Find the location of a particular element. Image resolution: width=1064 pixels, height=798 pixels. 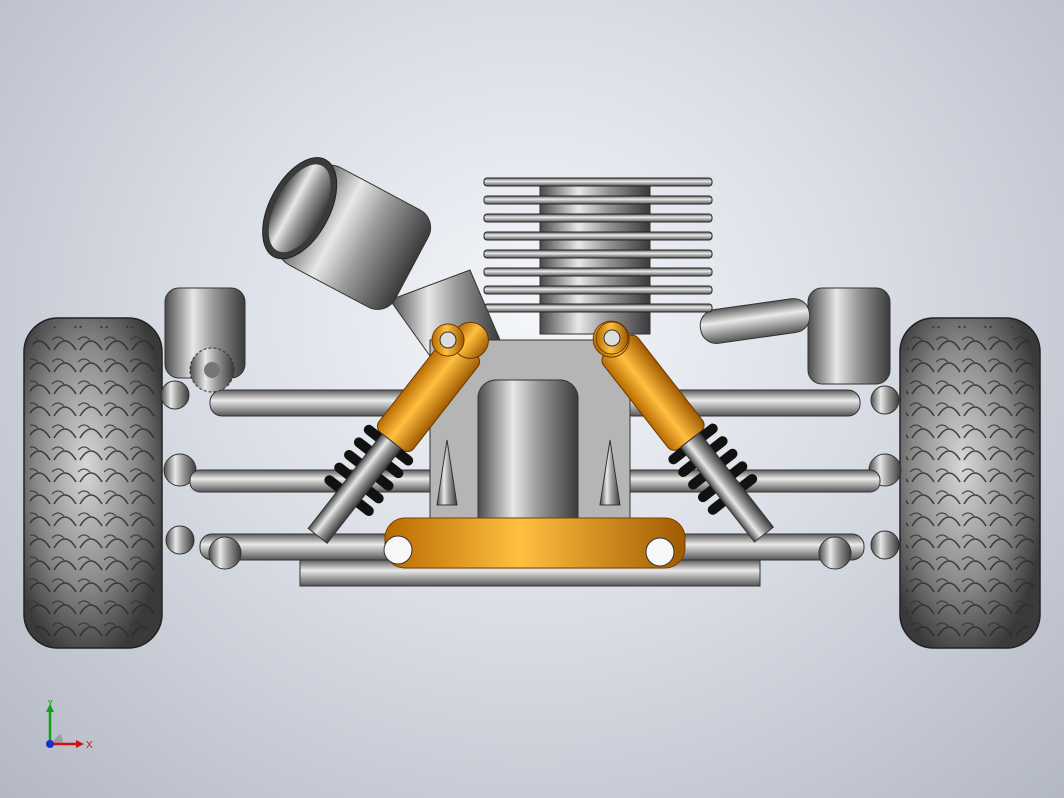

left-upright is located at coordinates (203, 421).